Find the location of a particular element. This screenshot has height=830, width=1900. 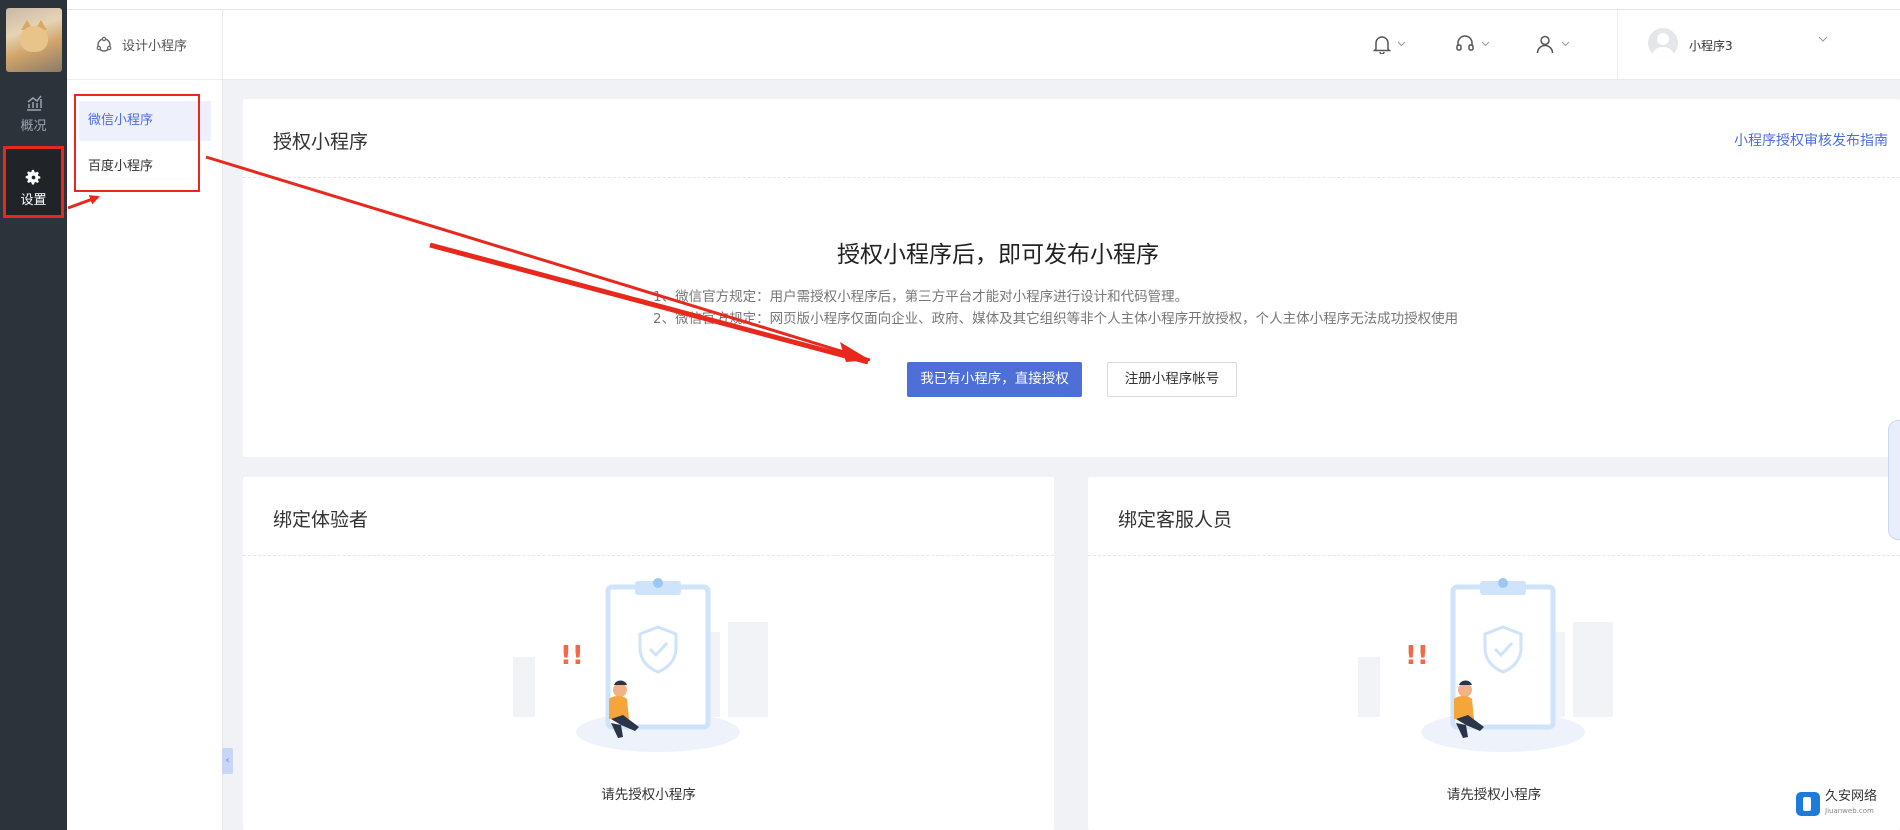

card-title: 绑定客服人员 is located at coordinates (1175, 520).